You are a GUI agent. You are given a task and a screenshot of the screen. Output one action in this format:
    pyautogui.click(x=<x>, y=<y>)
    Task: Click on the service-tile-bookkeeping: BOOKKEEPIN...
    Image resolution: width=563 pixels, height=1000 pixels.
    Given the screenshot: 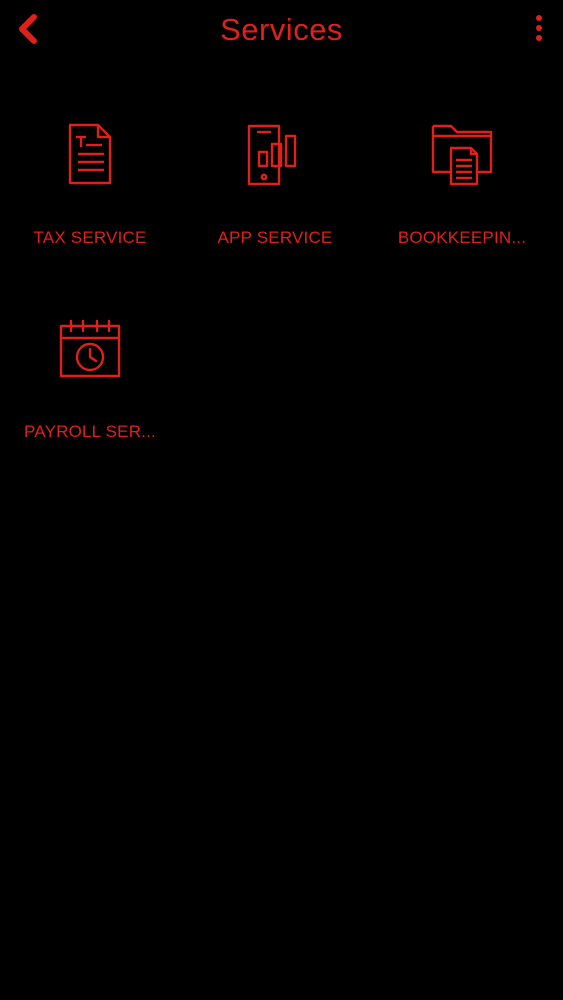 What is the action you would take?
    pyautogui.click(x=462, y=205)
    